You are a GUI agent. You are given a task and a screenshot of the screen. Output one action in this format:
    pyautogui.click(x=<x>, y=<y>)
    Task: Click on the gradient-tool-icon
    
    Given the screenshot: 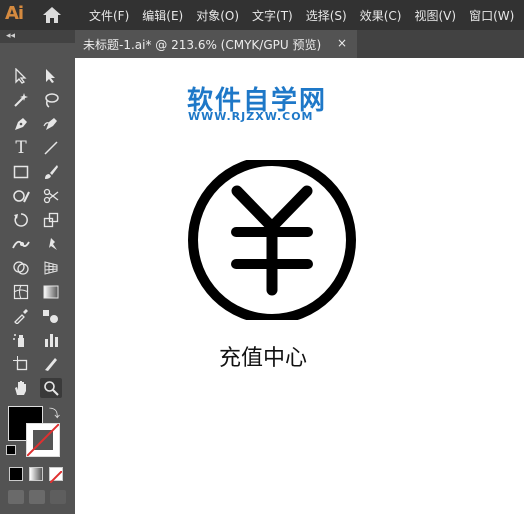 What is the action you would take?
    pyautogui.click(x=51, y=292)
    